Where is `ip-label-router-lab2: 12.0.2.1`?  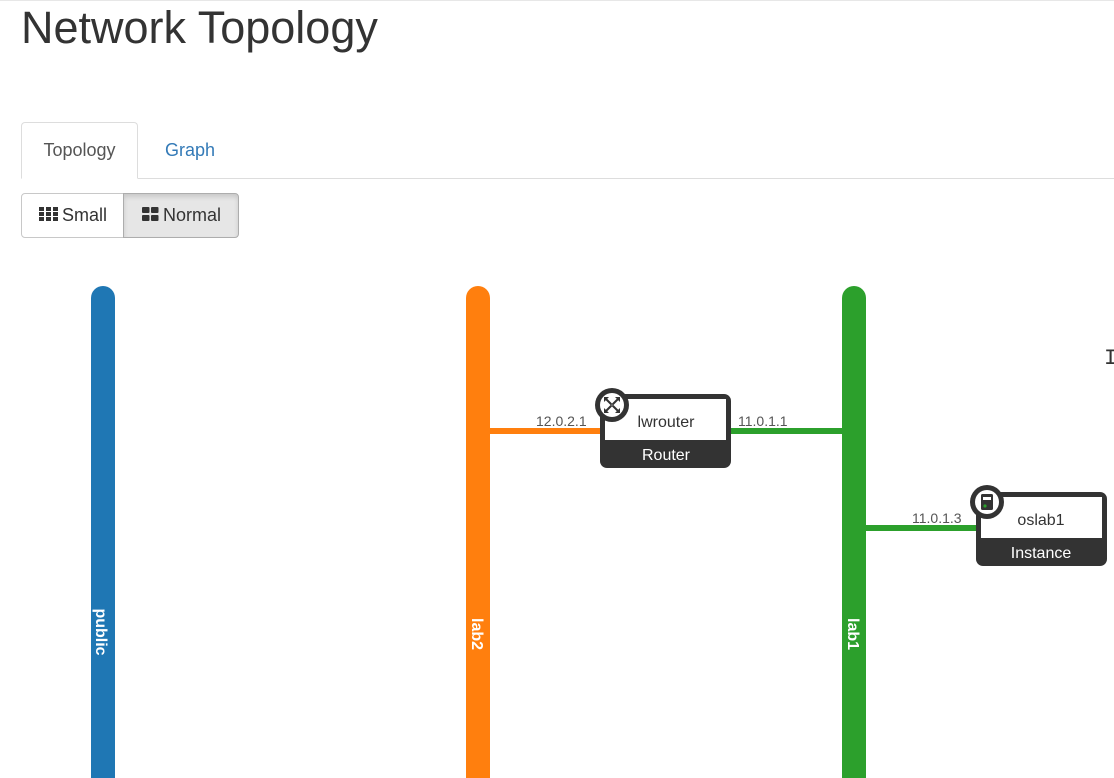 ip-label-router-lab2: 12.0.2.1 is located at coordinates (561, 421).